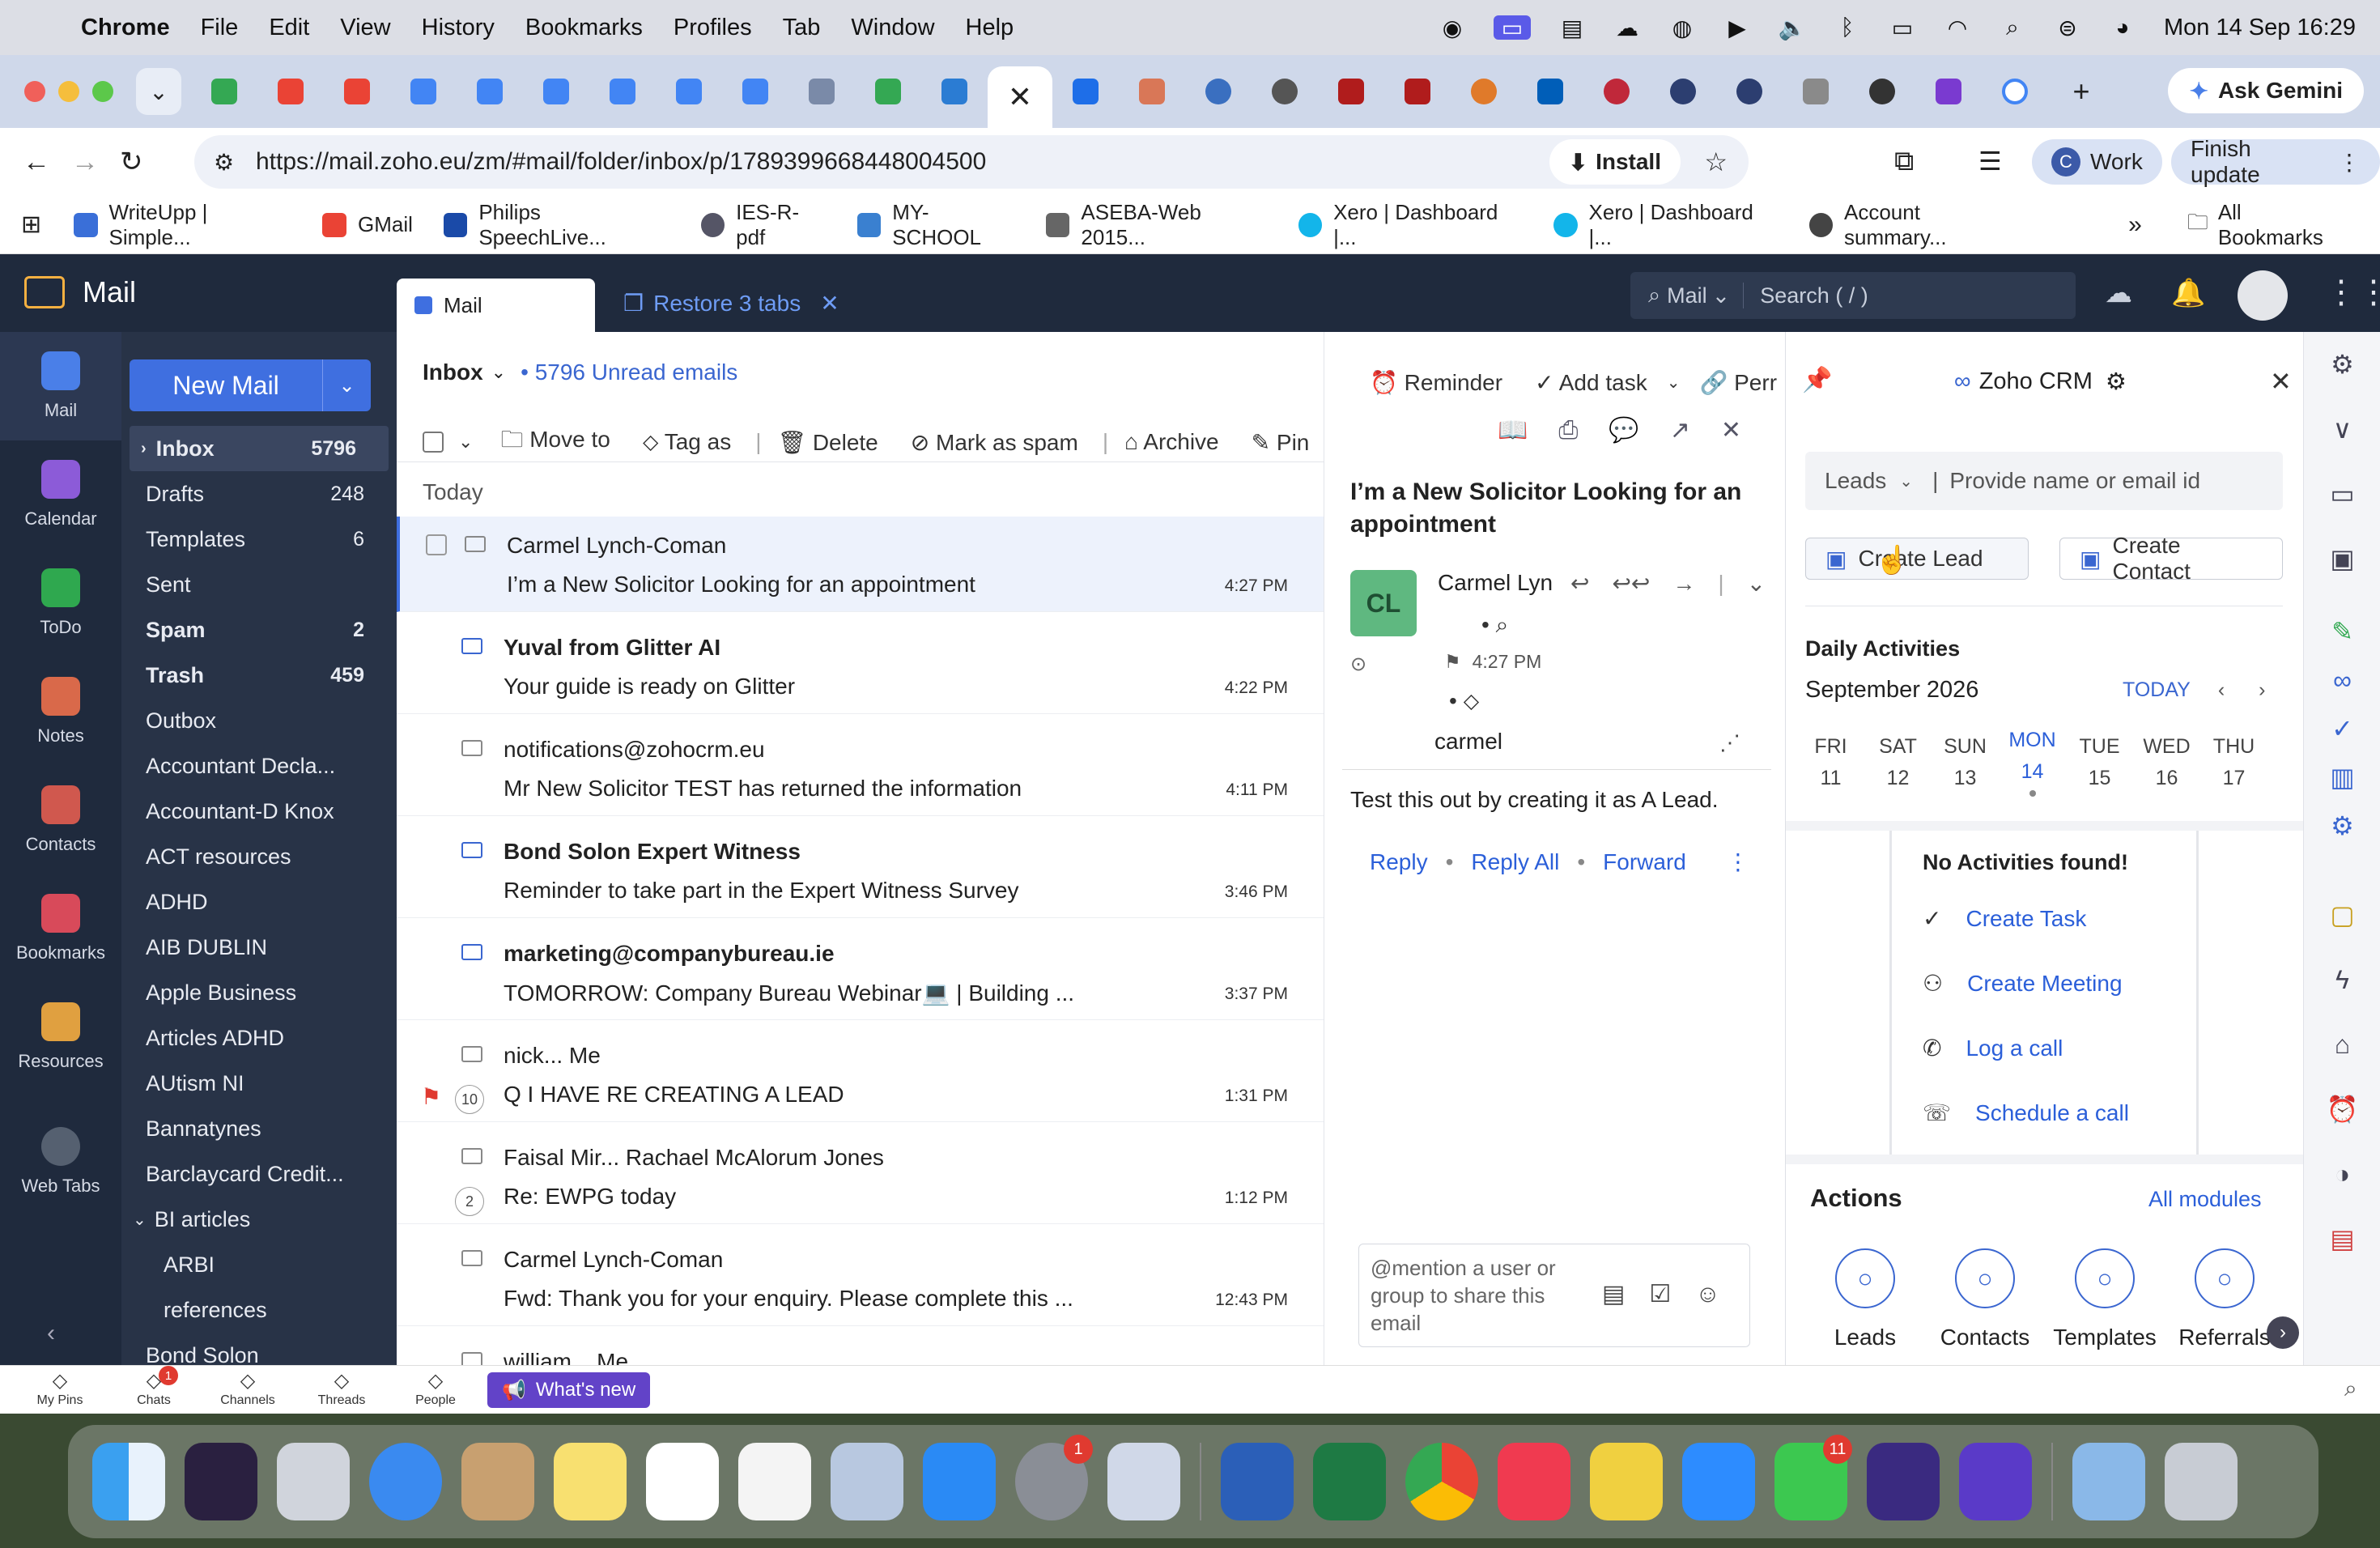 The height and width of the screenshot is (1548, 2380). Describe the element at coordinates (2097, 162) in the screenshot. I see `profile-button: C Work` at that location.